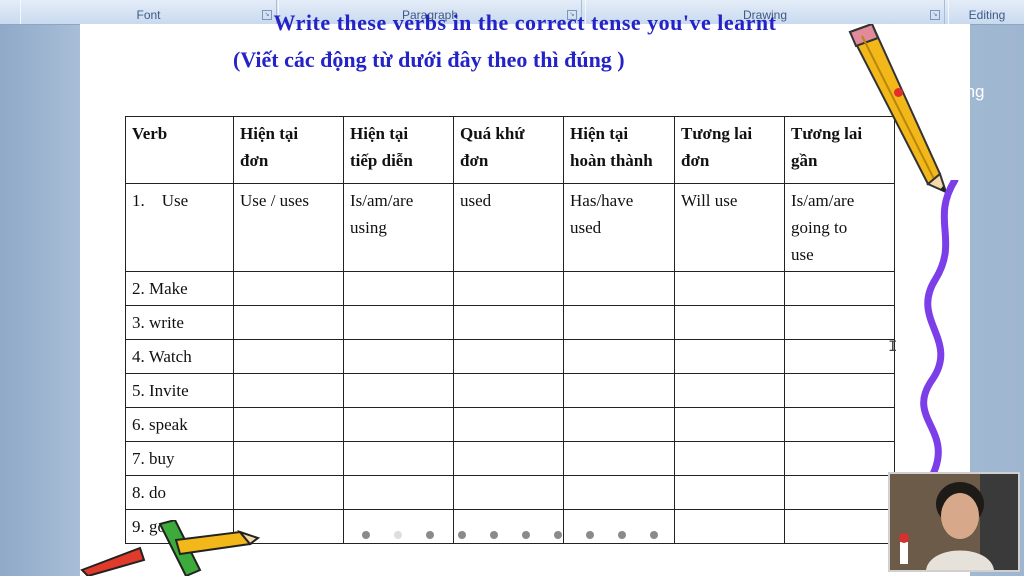 This screenshot has width=1024, height=576. Describe the element at coordinates (819, 227) in the screenshot. I see `cell-text: going to` at that location.